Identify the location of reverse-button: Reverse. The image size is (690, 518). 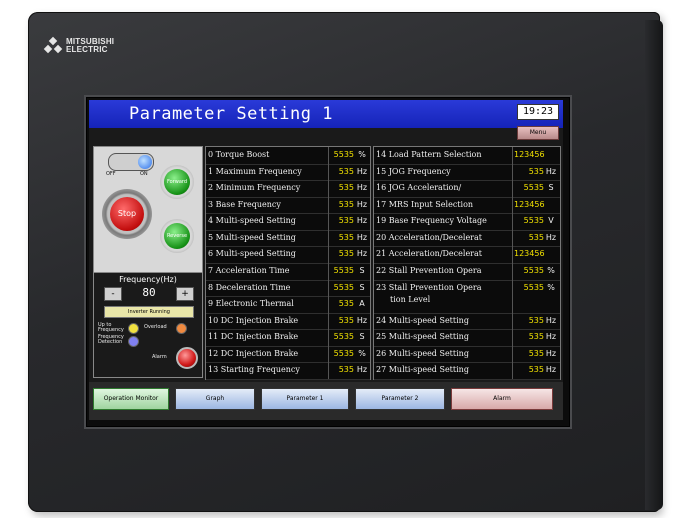
(177, 236).